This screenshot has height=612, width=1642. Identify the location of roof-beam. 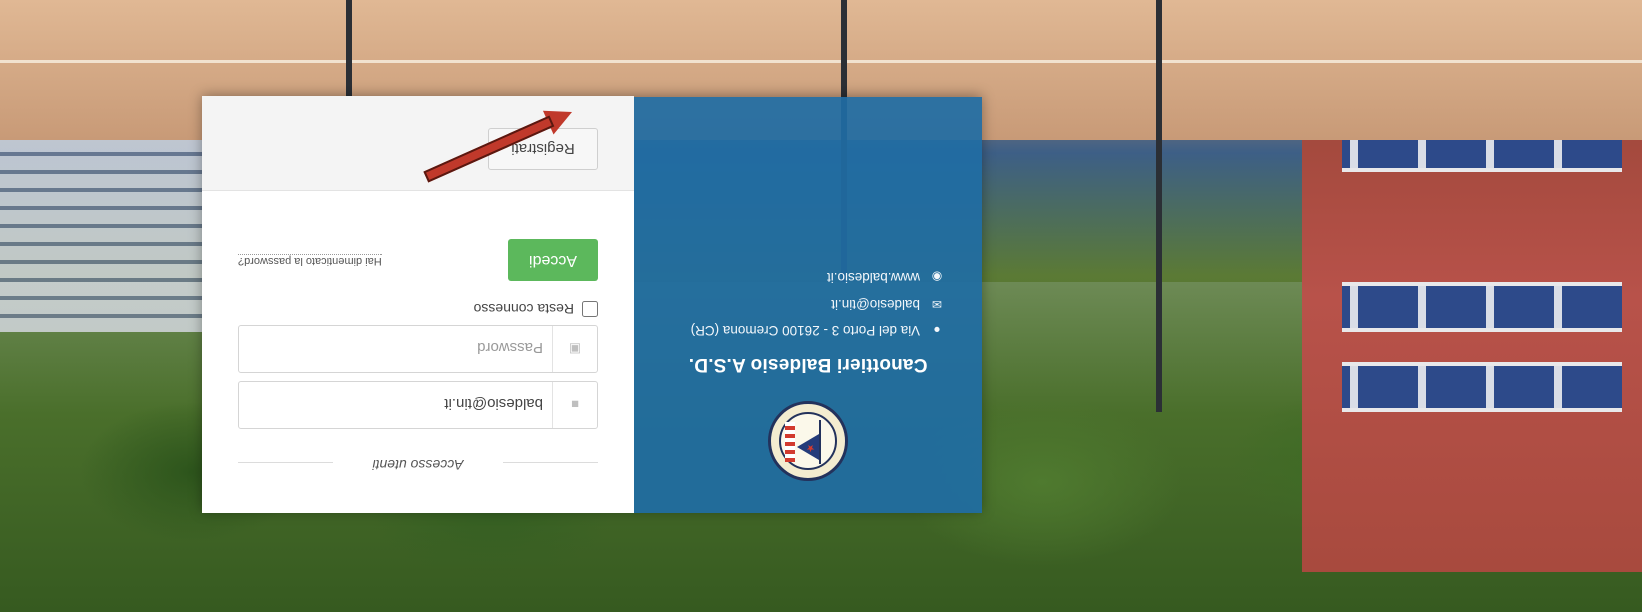
(821, 61).